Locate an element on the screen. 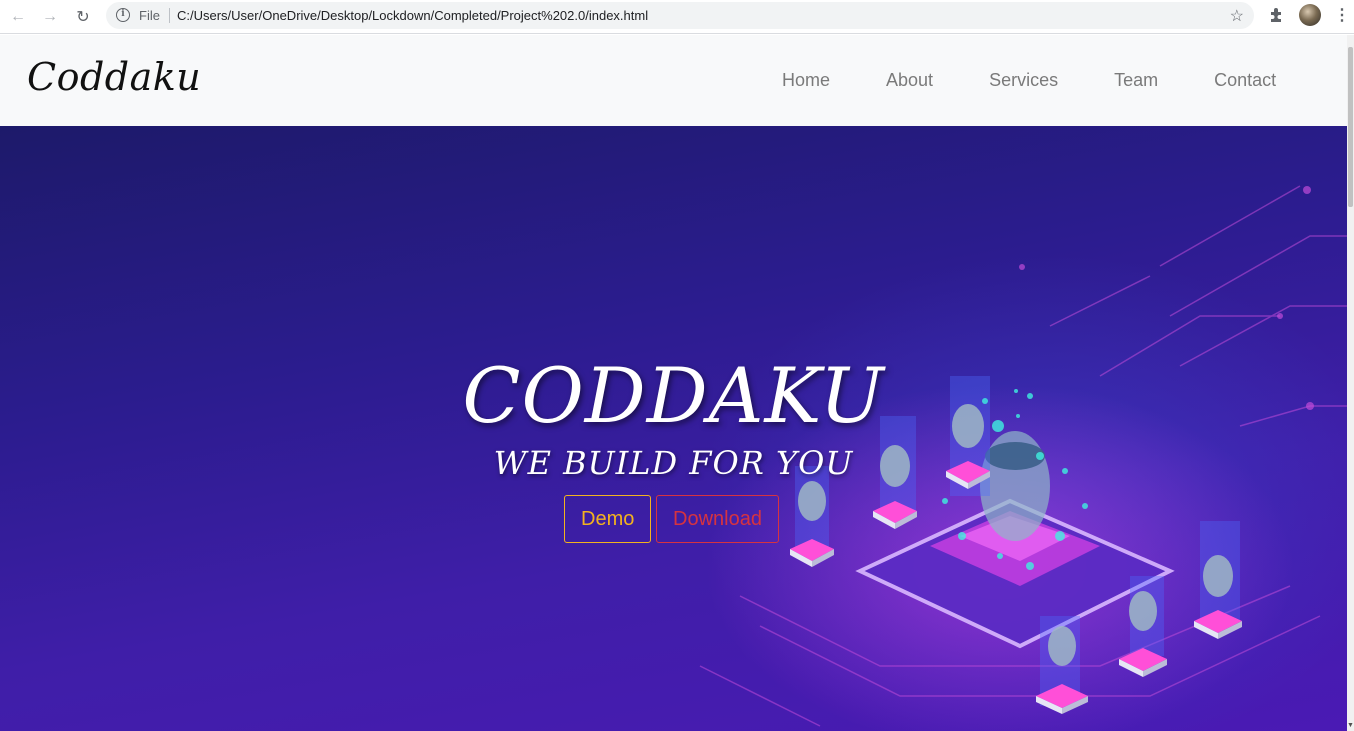 This screenshot has width=1354, height=731. info-icon: i is located at coordinates (123, 15).